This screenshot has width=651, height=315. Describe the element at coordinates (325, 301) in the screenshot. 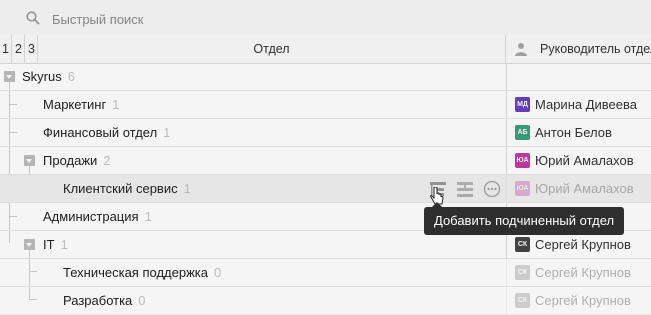

I see `table-row: Разработка 0 СК Сергей Крупнов` at that location.